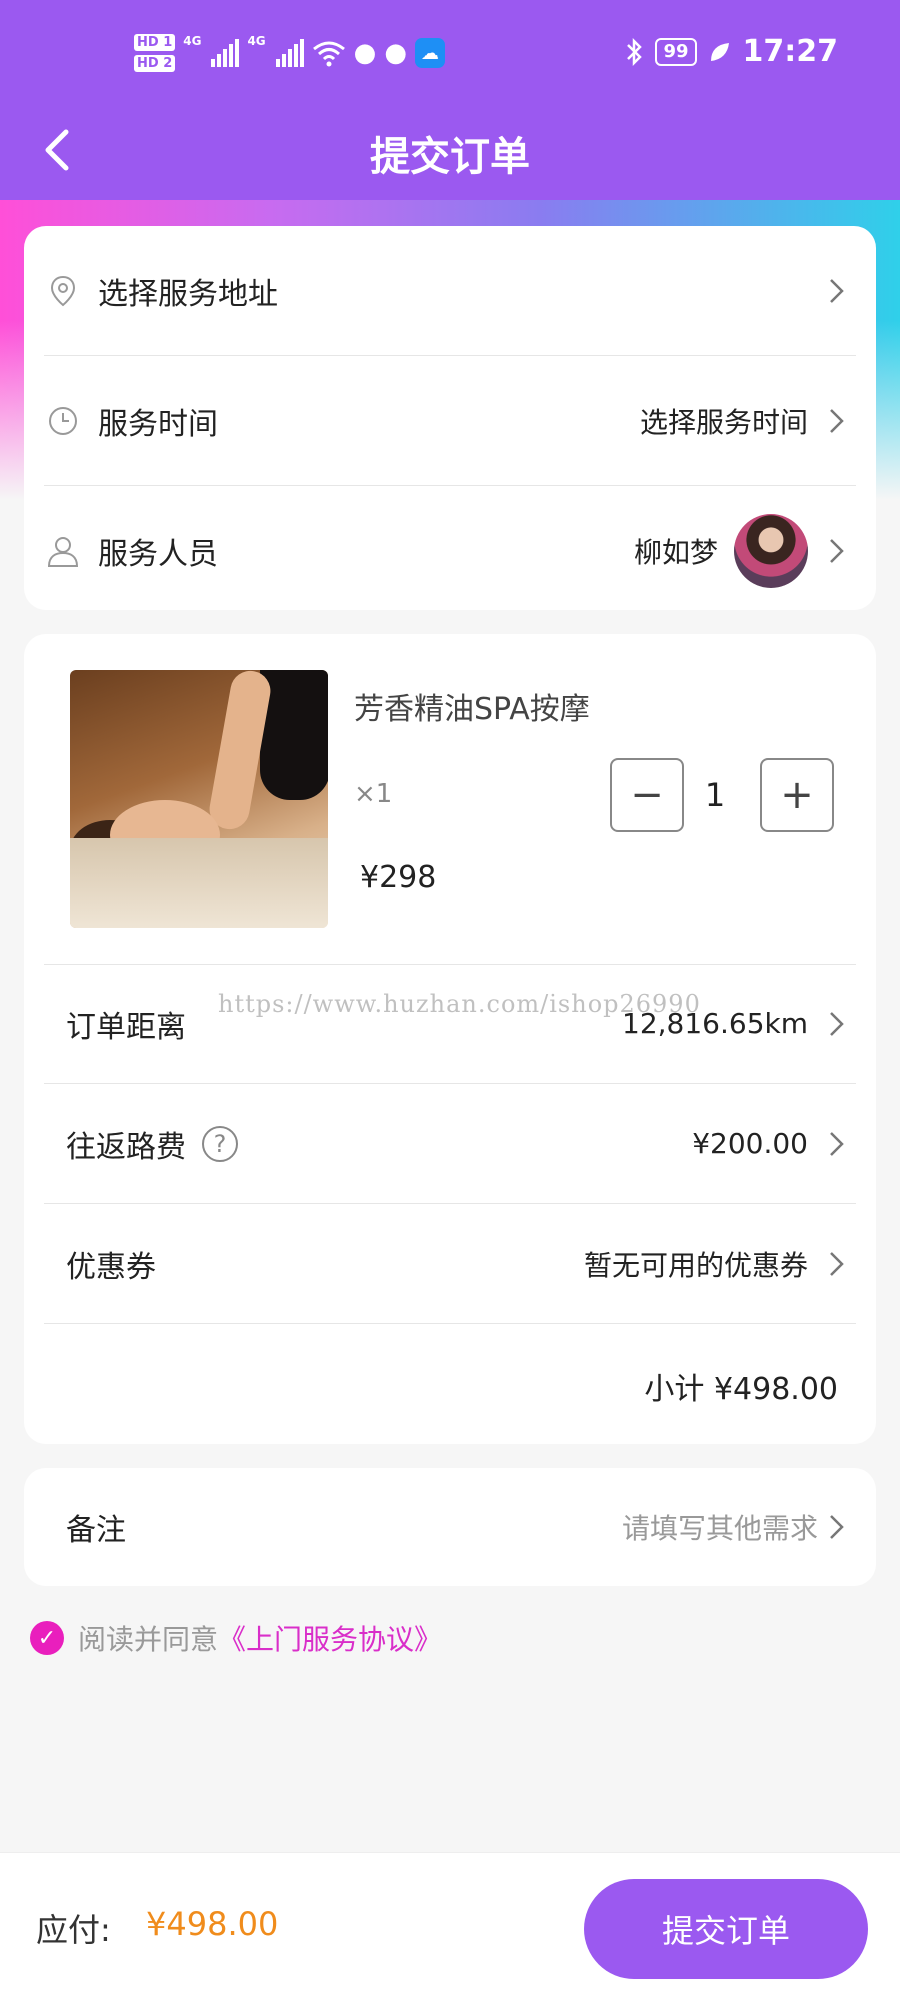  Describe the element at coordinates (771, 551) in the screenshot. I see `avatar` at that location.